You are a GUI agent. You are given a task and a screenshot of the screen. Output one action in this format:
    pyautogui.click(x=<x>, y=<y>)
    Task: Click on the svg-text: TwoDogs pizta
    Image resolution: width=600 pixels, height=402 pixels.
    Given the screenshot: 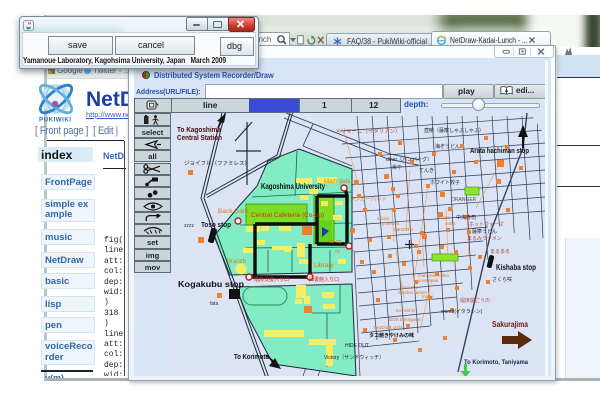 What is the action you would take?
    pyautogui.click(x=388, y=327)
    